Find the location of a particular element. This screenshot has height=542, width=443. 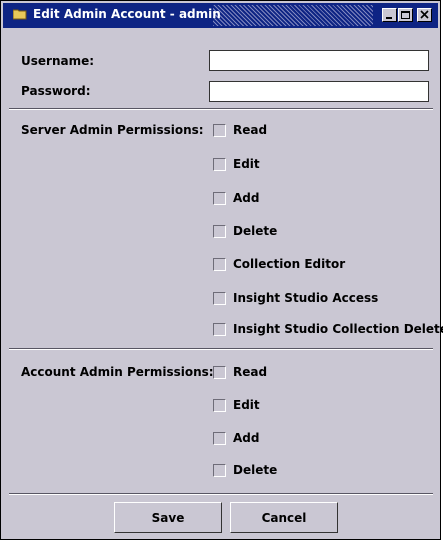

account-add-label: Add is located at coordinates (246, 438).